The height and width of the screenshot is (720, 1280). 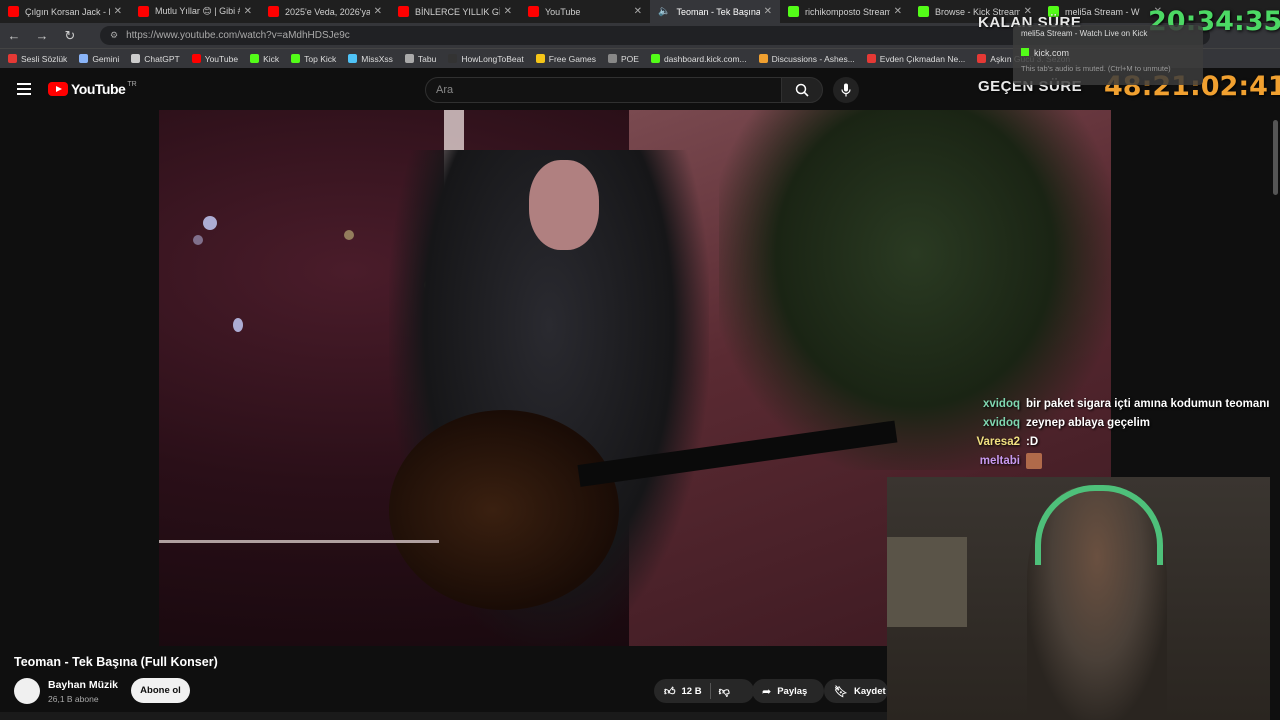 I want to click on search-icon, so click(x=802, y=90).